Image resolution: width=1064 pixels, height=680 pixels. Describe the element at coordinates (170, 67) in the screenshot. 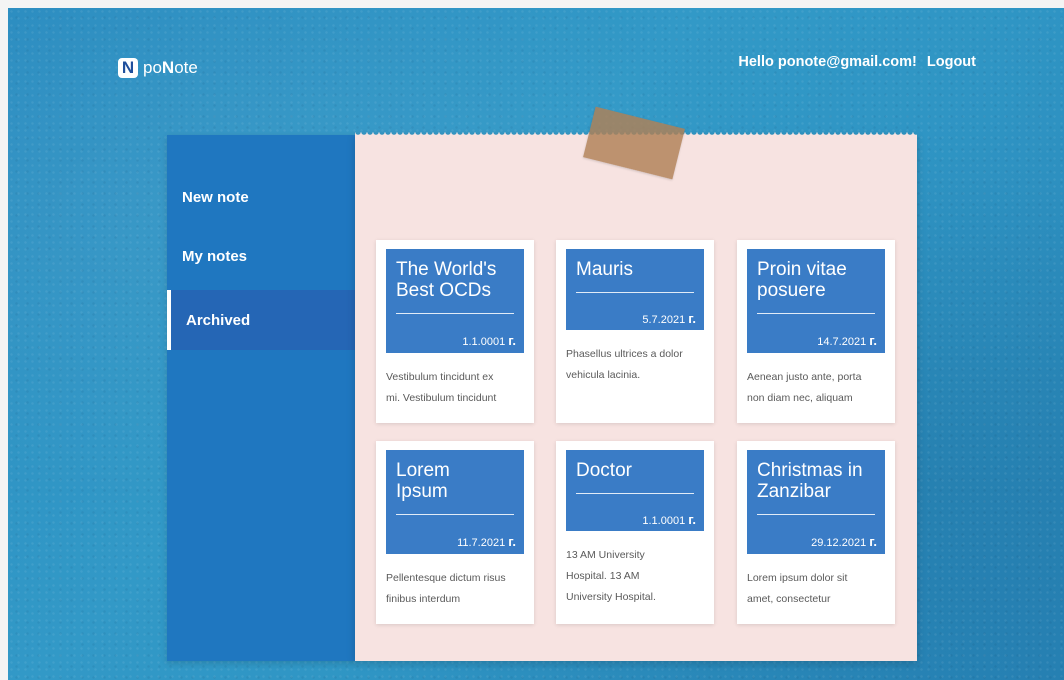

I see `logo-text: poNote` at that location.